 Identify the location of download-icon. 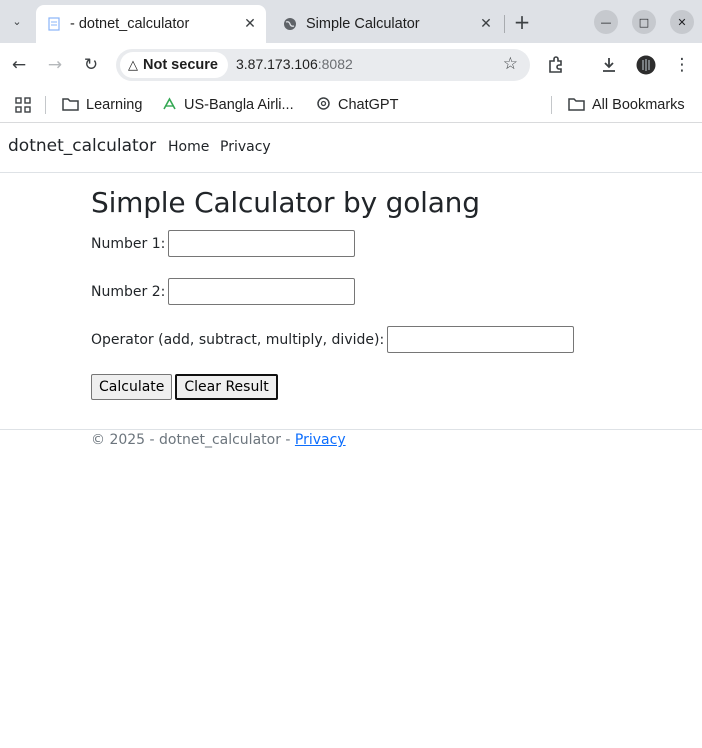
(609, 65).